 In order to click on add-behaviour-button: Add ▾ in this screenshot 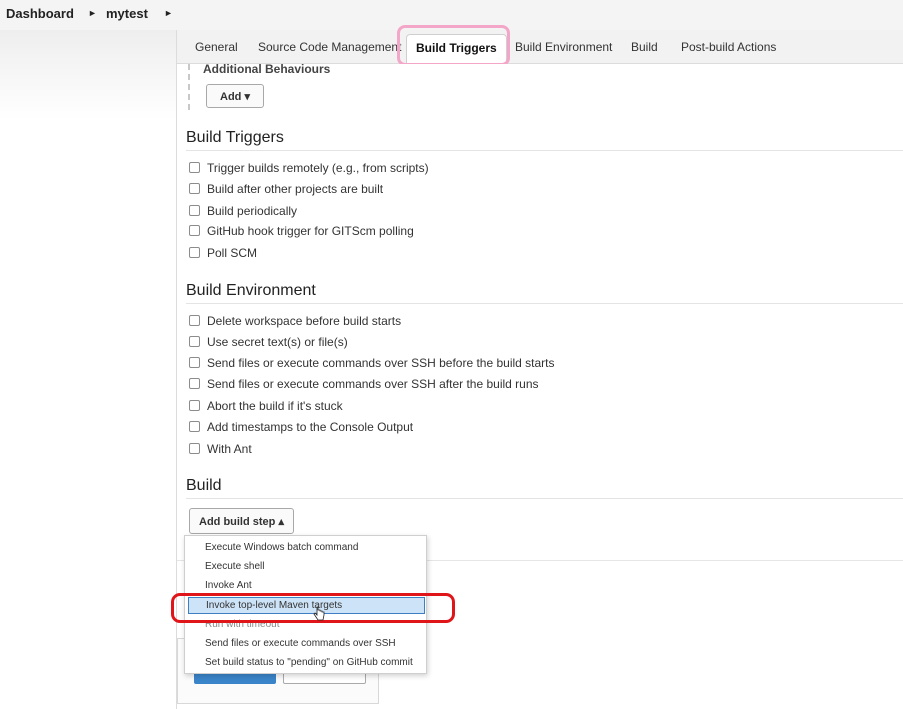, I will do `click(235, 96)`.